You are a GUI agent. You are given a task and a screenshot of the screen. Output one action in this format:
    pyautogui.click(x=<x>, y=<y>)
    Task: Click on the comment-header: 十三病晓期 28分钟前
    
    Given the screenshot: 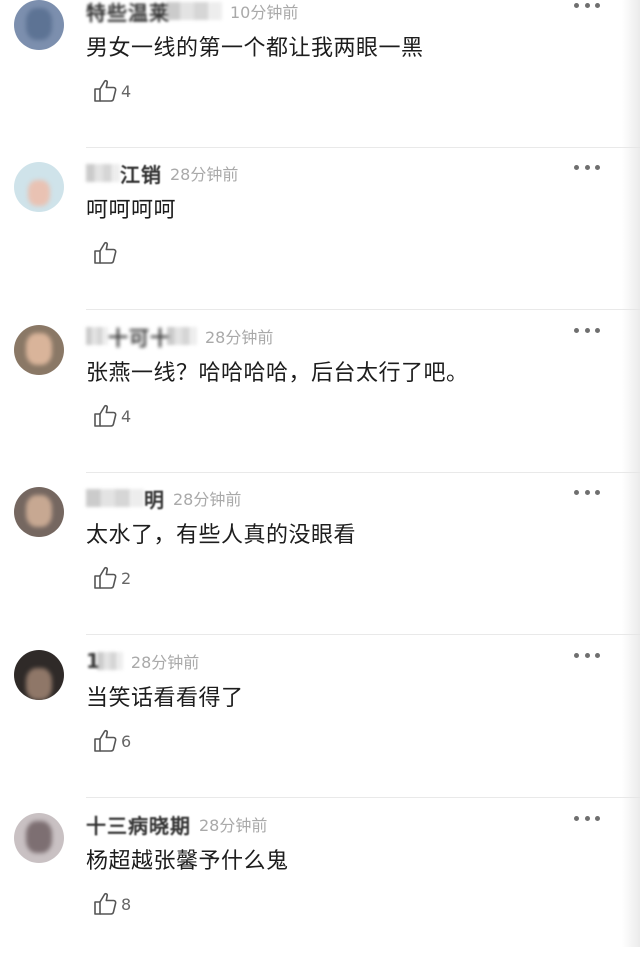 What is the action you would take?
    pyautogui.click(x=177, y=824)
    